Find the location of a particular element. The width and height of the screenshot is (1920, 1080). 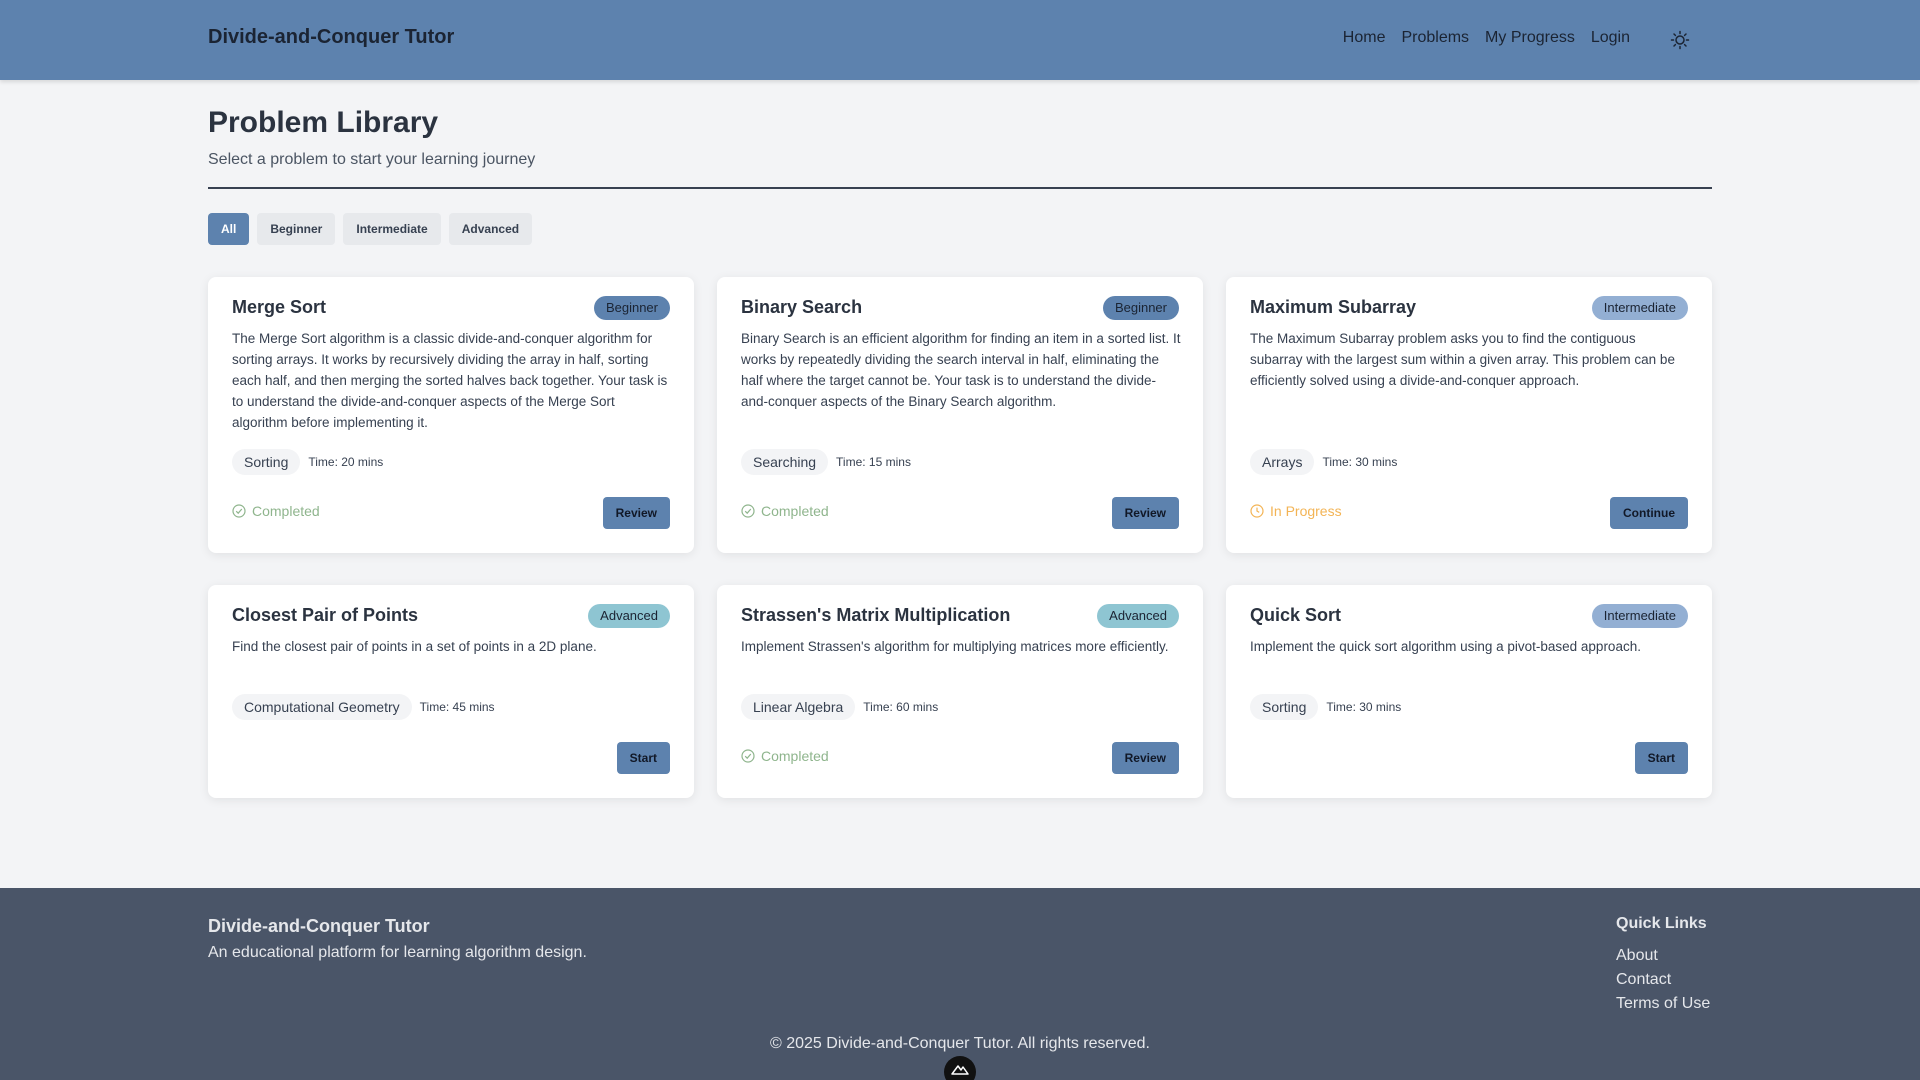

topic-tag: Arrays is located at coordinates (1282, 462).